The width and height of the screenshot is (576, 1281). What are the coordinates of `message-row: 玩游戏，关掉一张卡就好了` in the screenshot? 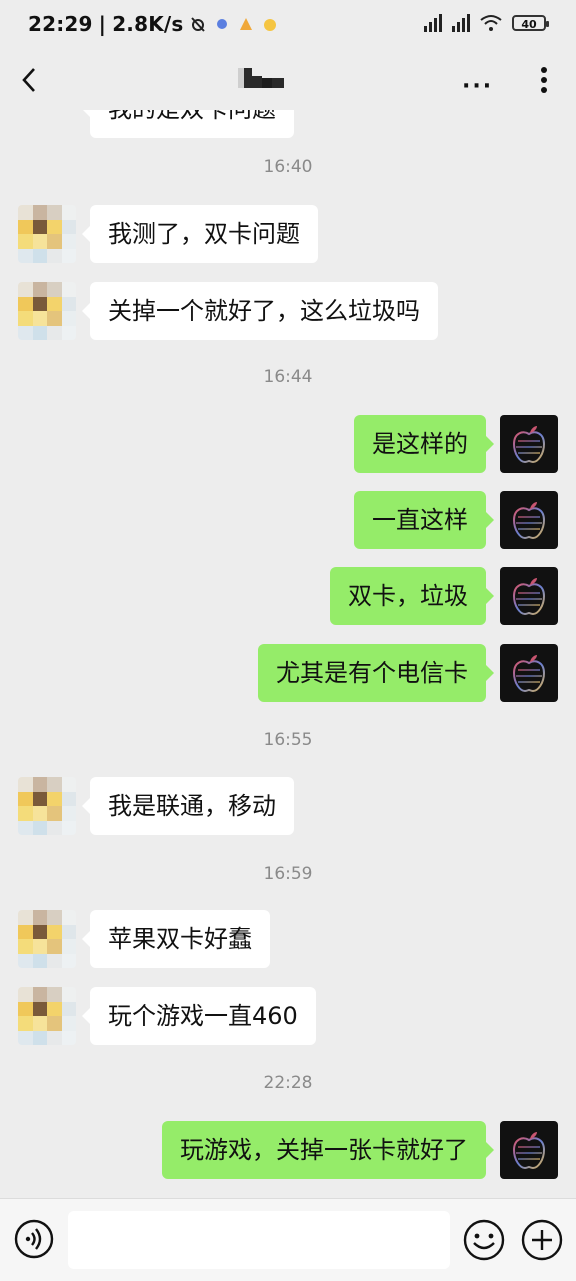 It's located at (288, 1150).